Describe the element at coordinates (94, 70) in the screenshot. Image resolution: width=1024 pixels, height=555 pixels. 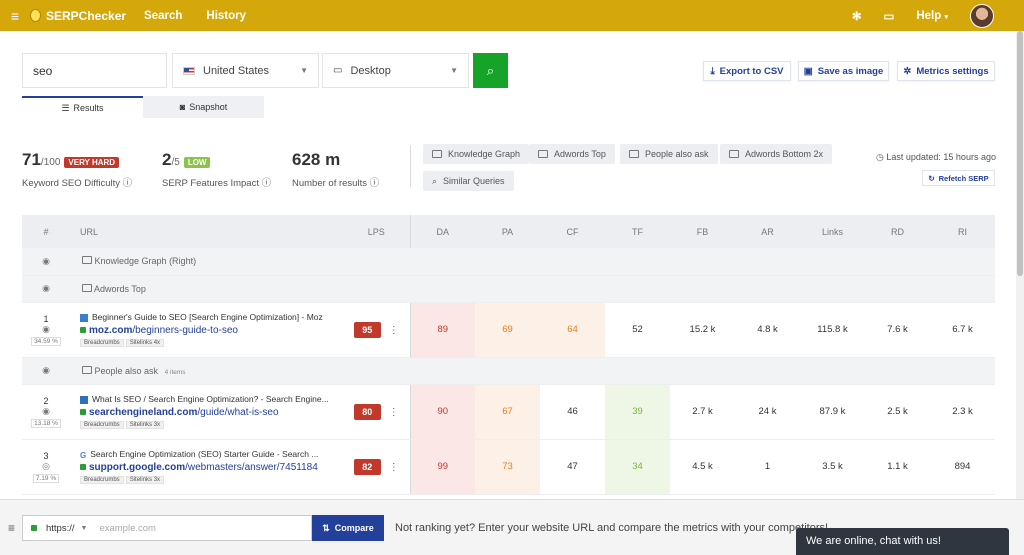
I see `keyword-input: seo` at that location.